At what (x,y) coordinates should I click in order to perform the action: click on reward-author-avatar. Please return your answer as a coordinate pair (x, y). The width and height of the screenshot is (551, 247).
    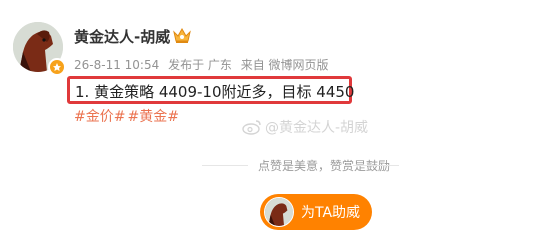
    Looking at the image, I should click on (279, 212).